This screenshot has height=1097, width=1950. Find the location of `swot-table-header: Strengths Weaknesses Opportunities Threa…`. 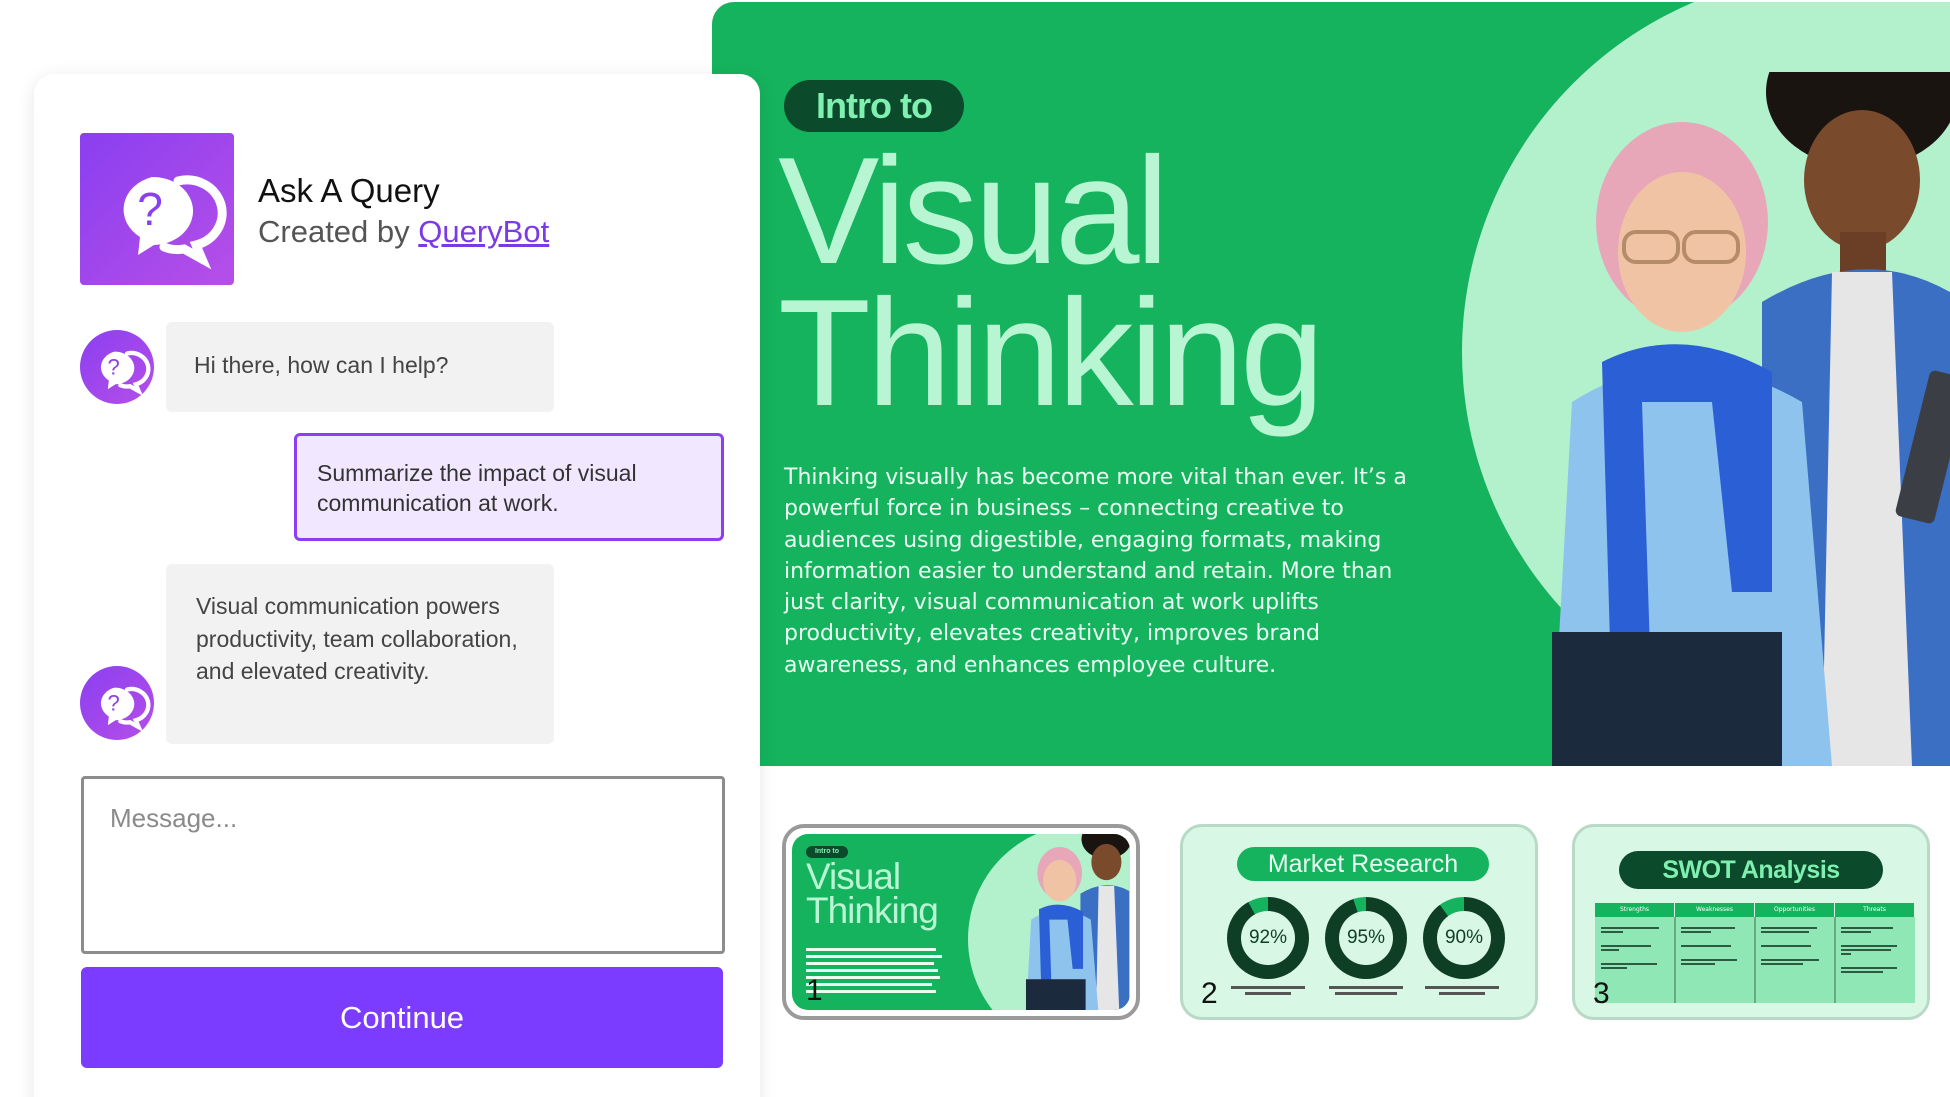

swot-table-header: Strengths Weaknesses Opportunities Threa… is located at coordinates (1755, 910).